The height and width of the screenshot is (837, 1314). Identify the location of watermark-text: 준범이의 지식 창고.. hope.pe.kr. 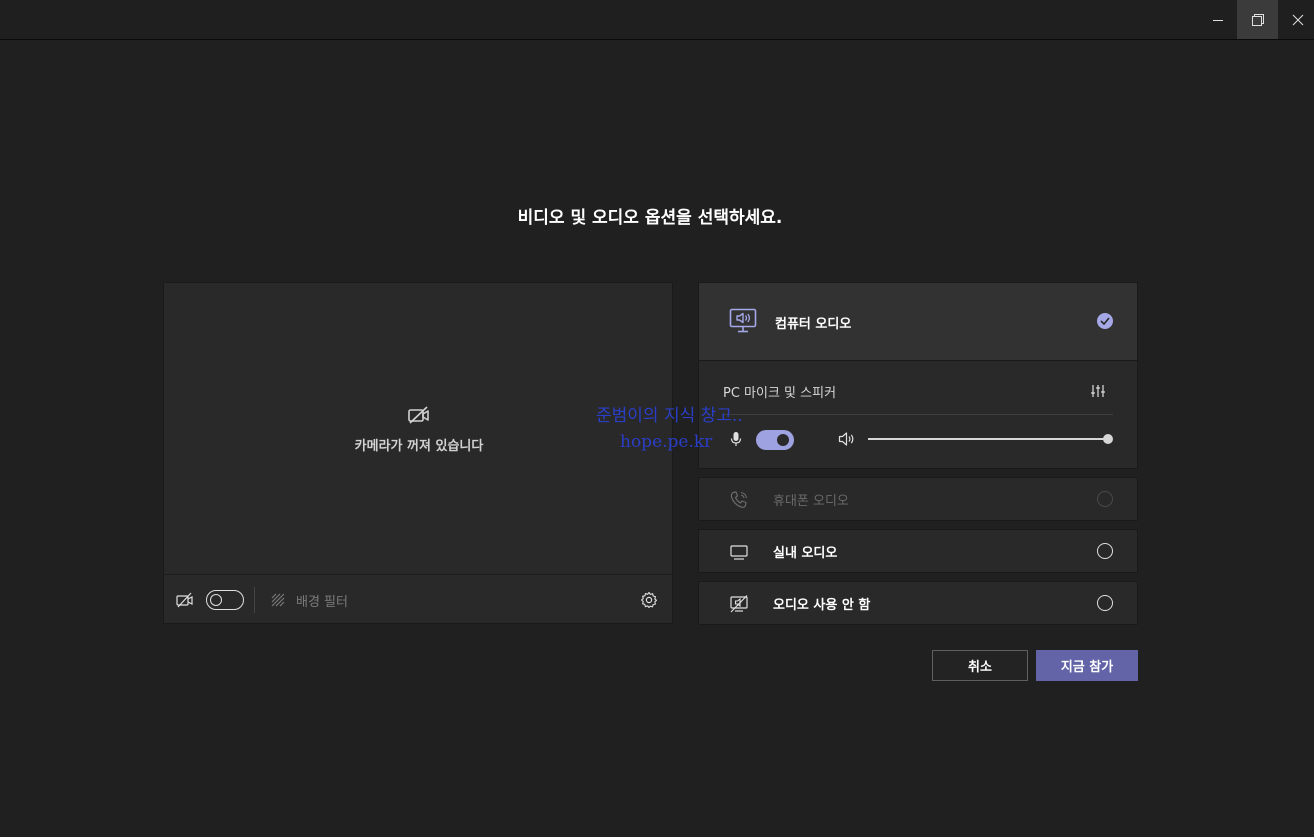
(669, 429).